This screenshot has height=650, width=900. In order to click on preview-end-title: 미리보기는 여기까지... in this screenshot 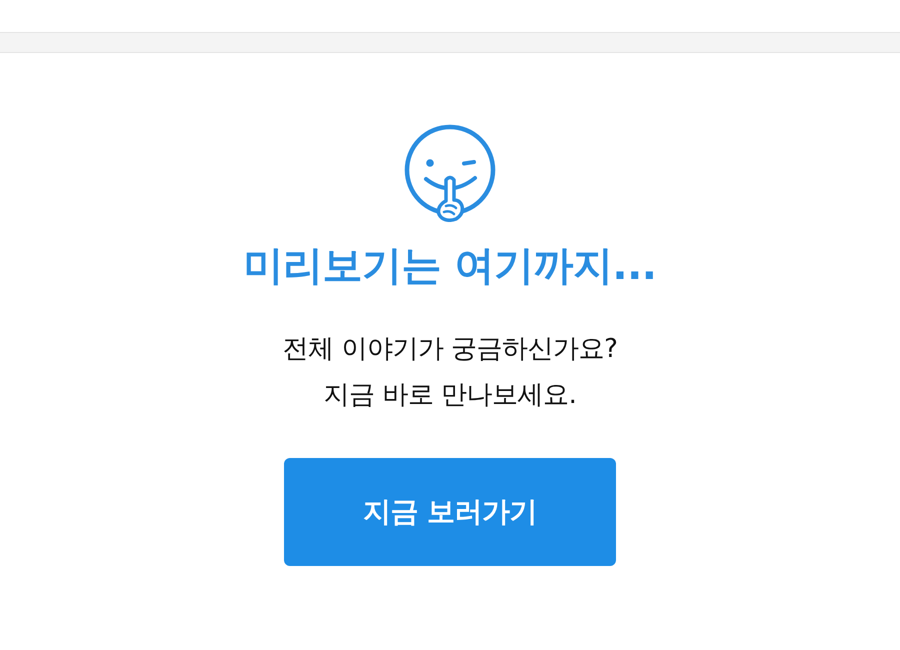, I will do `click(449, 266)`.